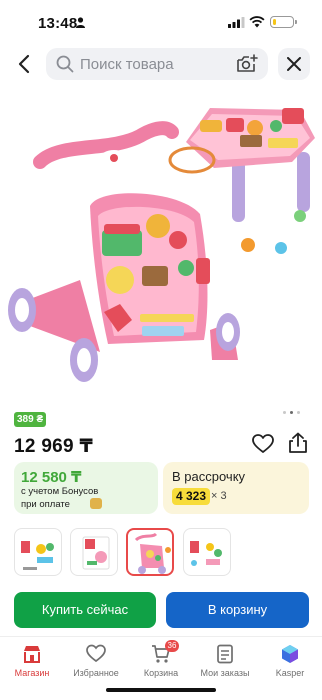 Image resolution: width=322 pixels, height=700 pixels. I want to click on bonus-price-card: 12 580 ₸ с учетом Бонусов при оплате, so click(86, 488).